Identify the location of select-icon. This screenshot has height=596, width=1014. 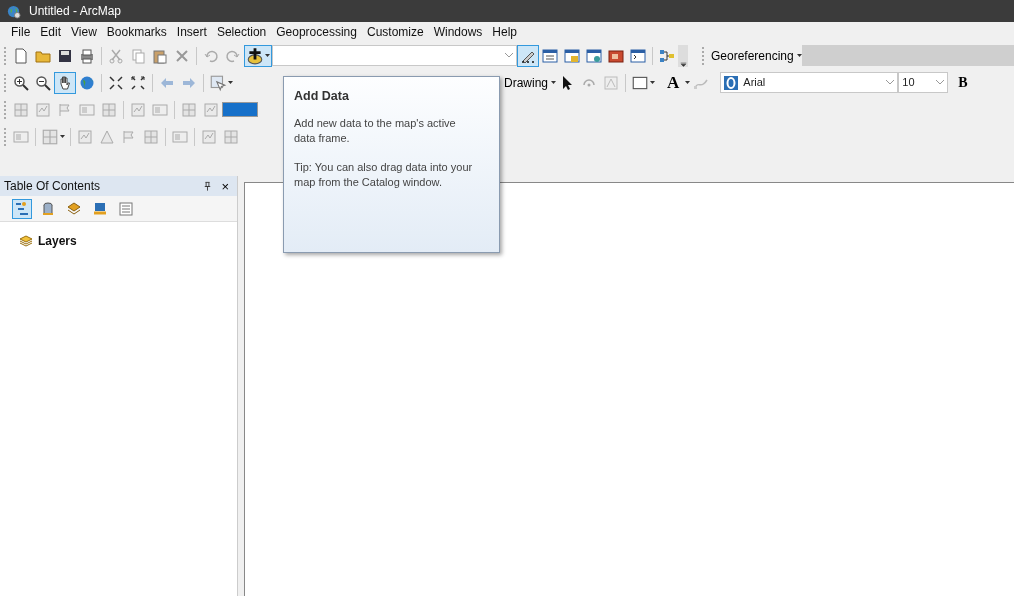
(218, 82).